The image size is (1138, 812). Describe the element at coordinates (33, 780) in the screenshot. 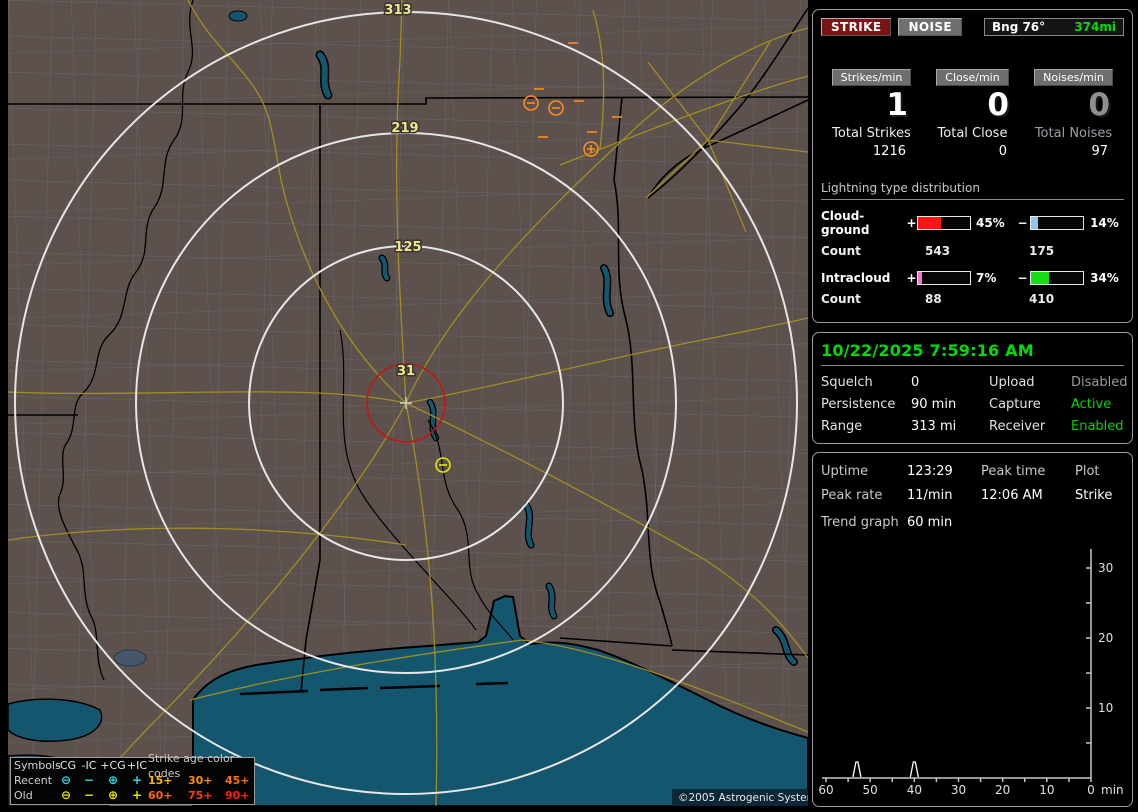

I see `legend-row-recent: Recent` at that location.